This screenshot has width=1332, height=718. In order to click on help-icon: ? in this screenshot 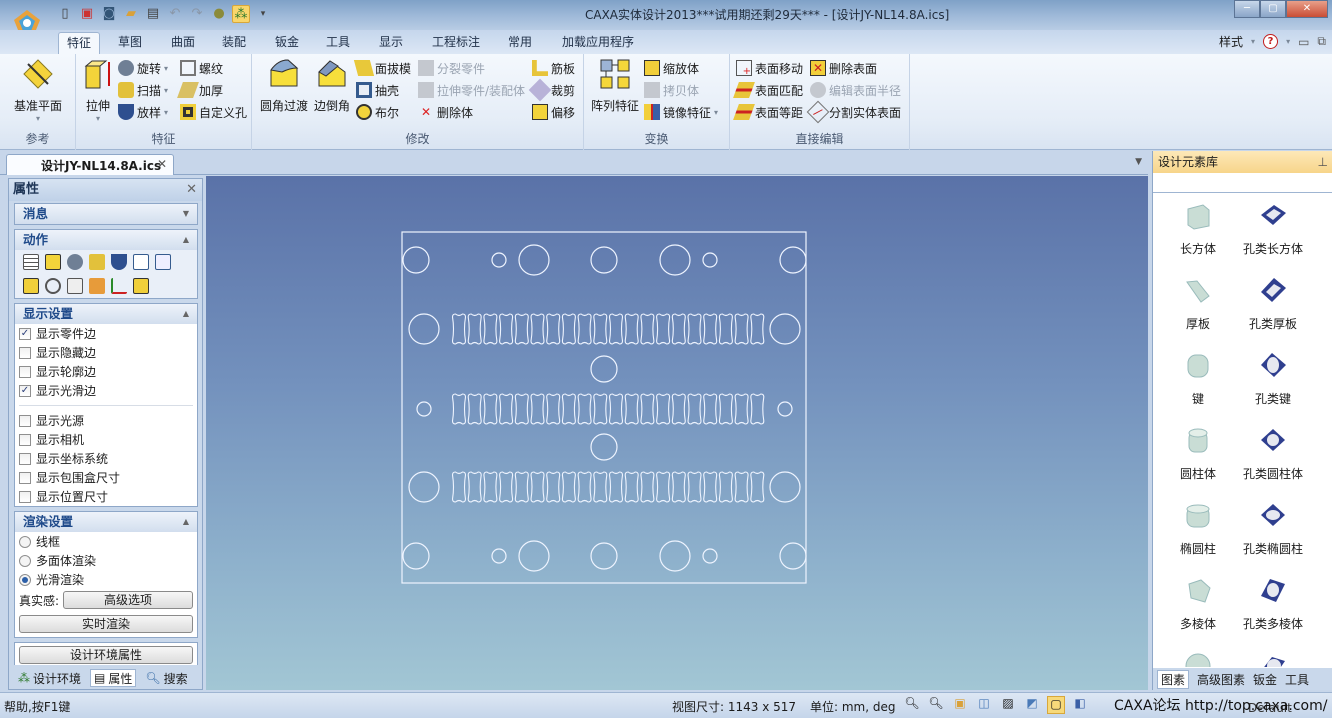, I will do `click(1271, 41)`.